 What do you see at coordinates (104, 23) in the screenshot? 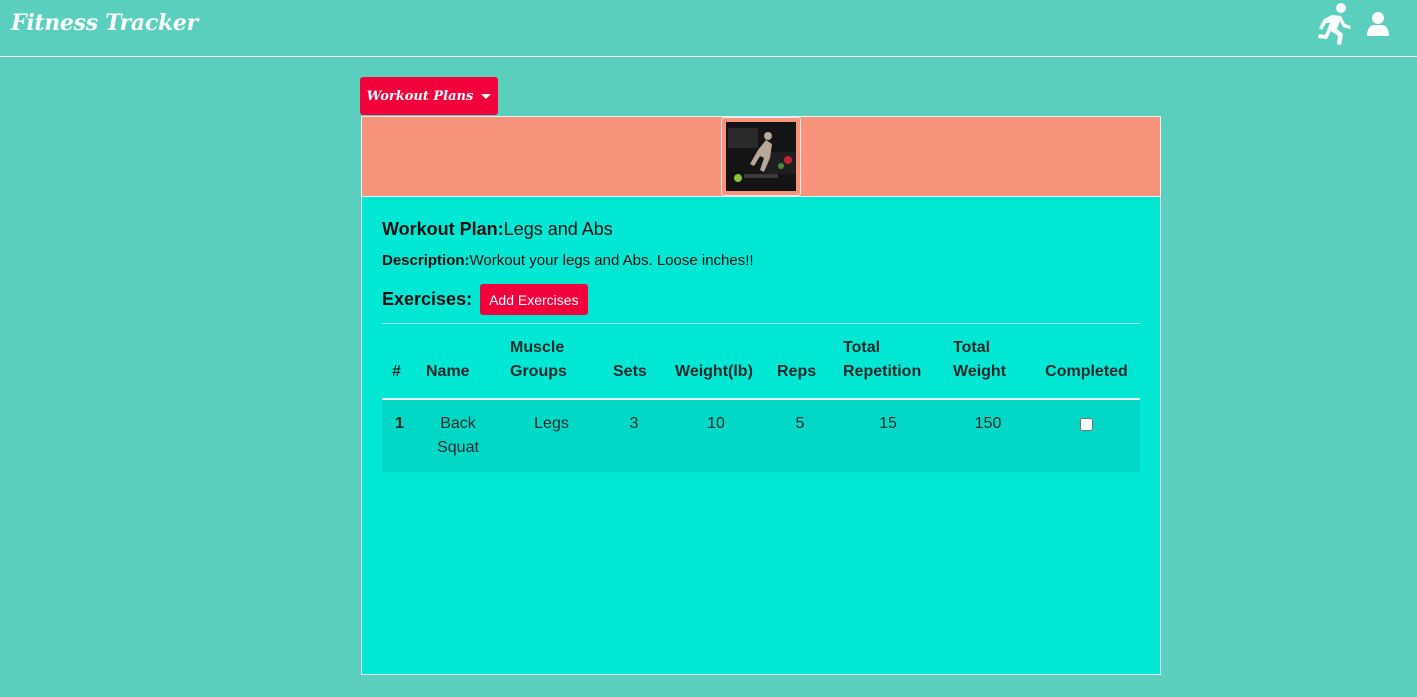
I see `brand-logo: Fitness Tracker` at bounding box center [104, 23].